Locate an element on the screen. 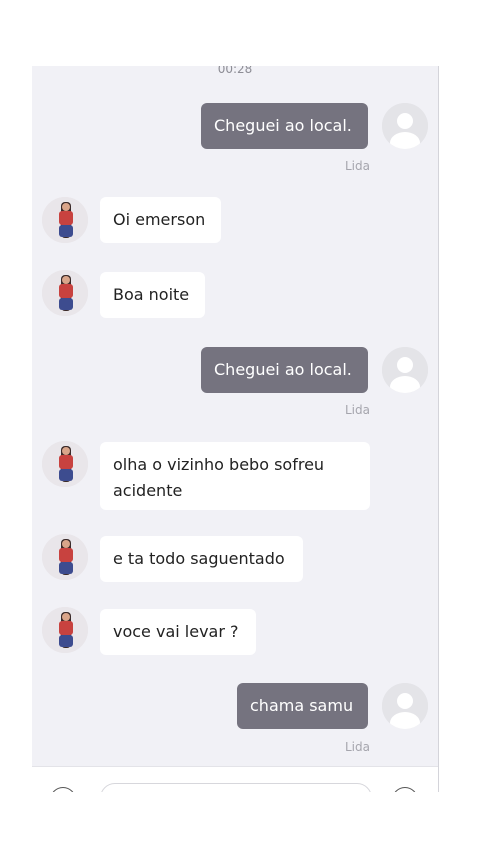 Image resolution: width=480 pixels, height=854 pixels. message-bubble-incoming: olha o vizinho bebo sofreu acidente is located at coordinates (235, 476).